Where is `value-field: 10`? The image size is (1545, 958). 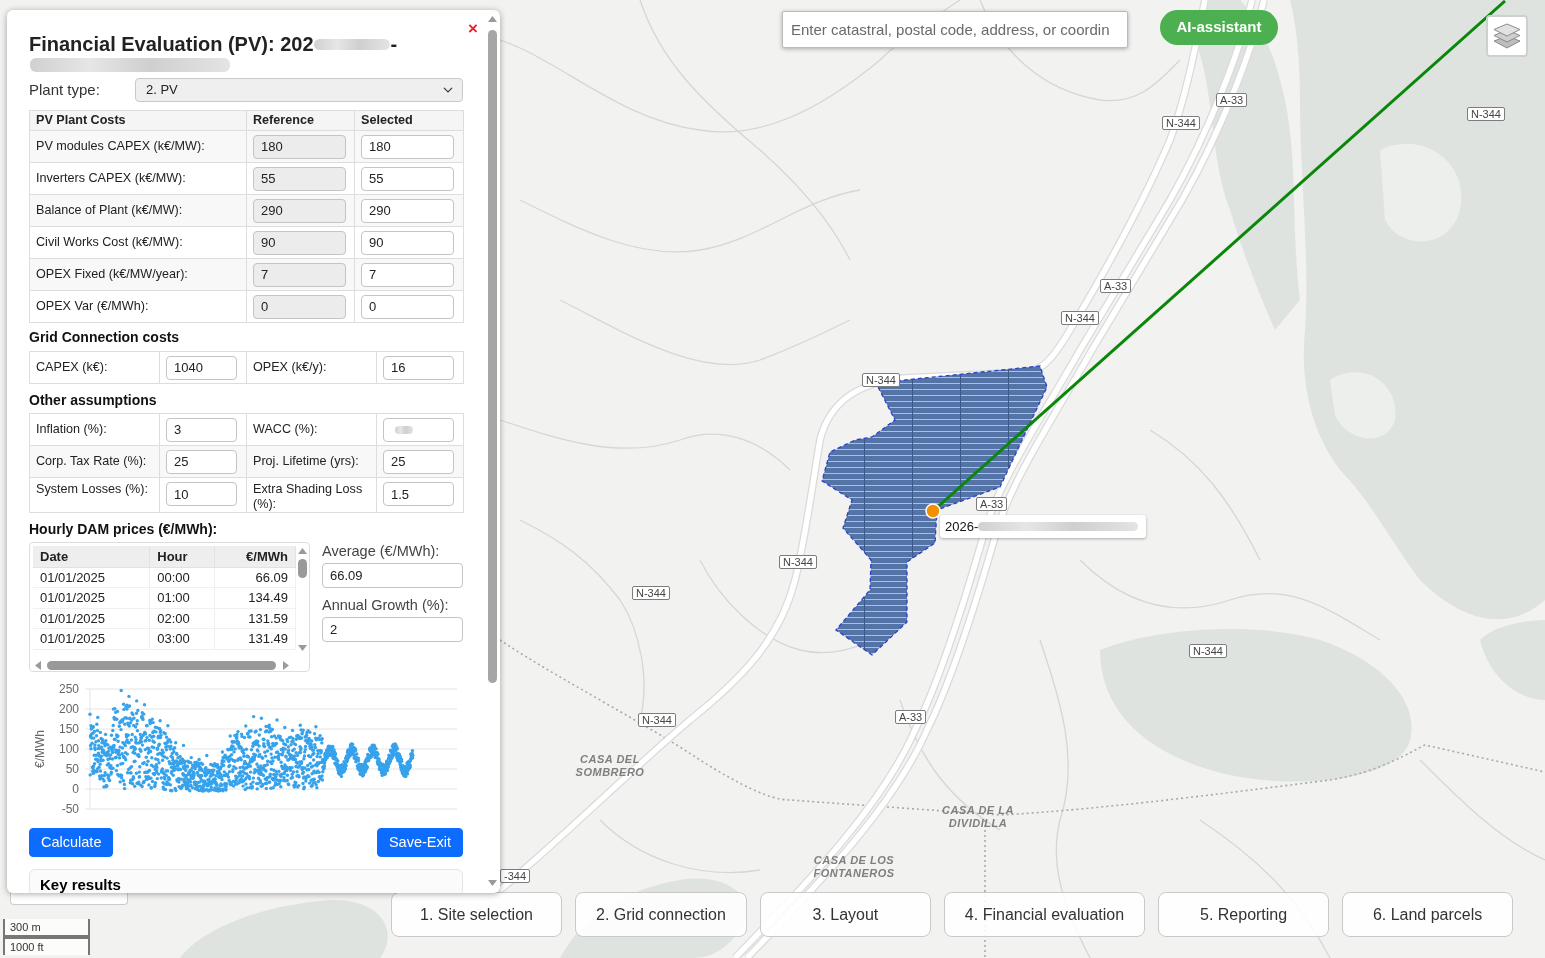
value-field: 10 is located at coordinates (201, 494).